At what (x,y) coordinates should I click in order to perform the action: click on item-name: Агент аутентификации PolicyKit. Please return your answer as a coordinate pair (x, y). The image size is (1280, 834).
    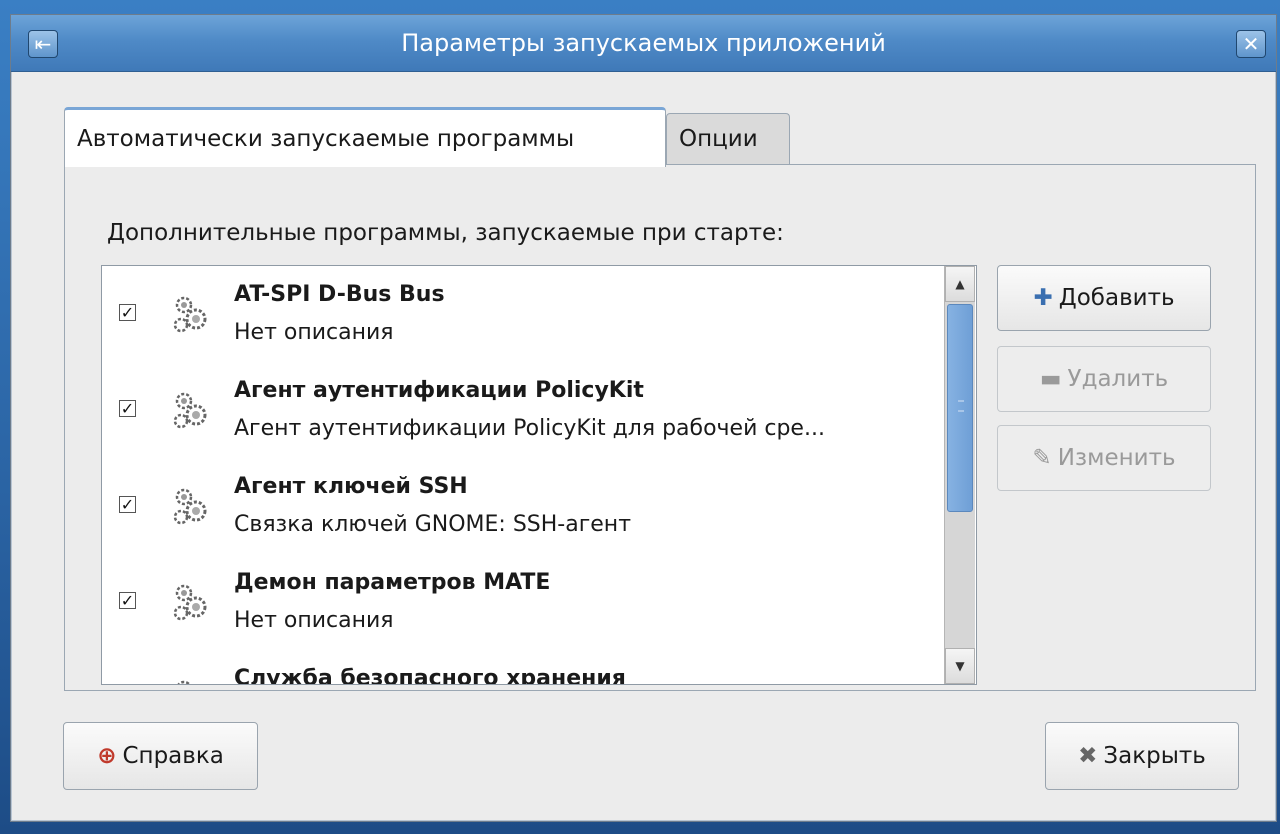
    Looking at the image, I should click on (439, 390).